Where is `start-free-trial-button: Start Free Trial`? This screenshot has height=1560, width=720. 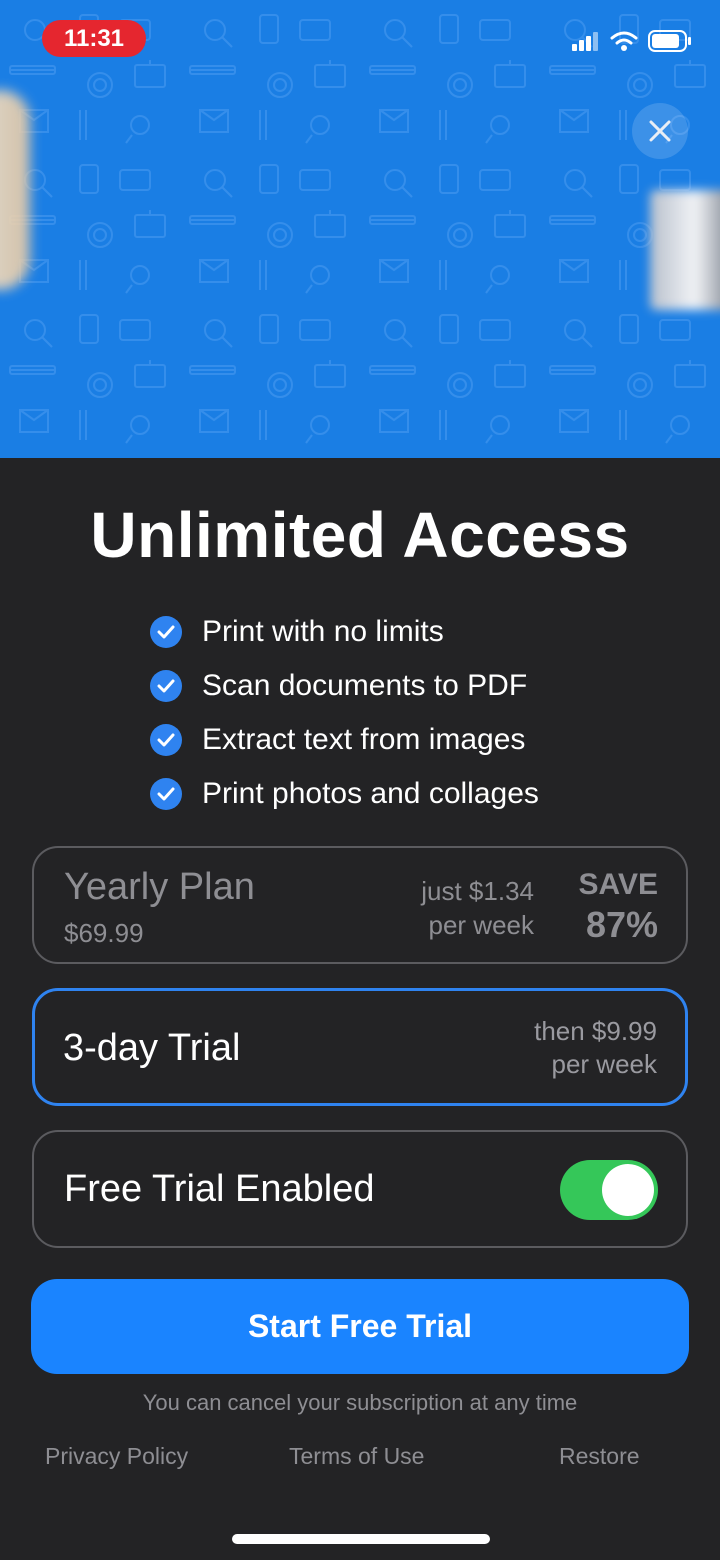
start-free-trial-button: Start Free Trial is located at coordinates (360, 1326).